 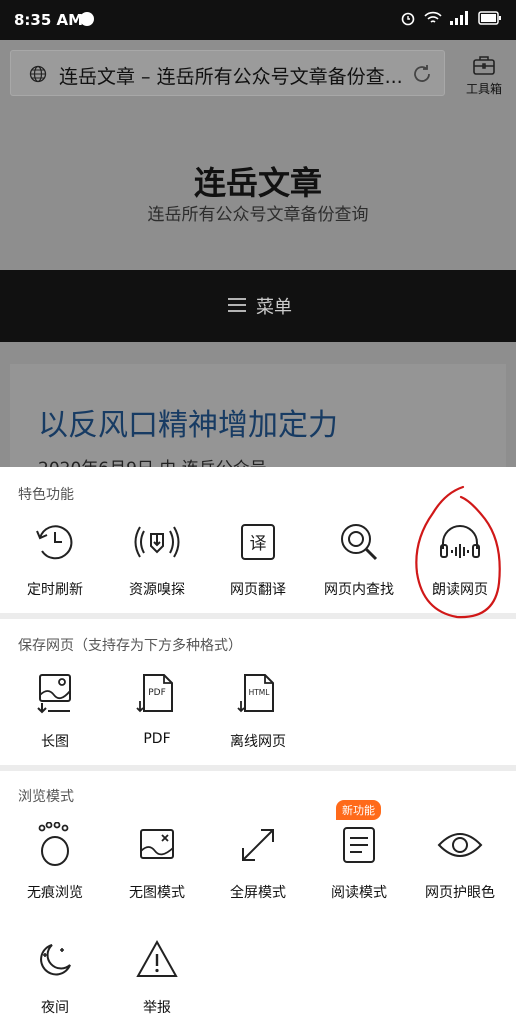 I want to click on no-image-button: 无图模式, so click(x=157, y=862).